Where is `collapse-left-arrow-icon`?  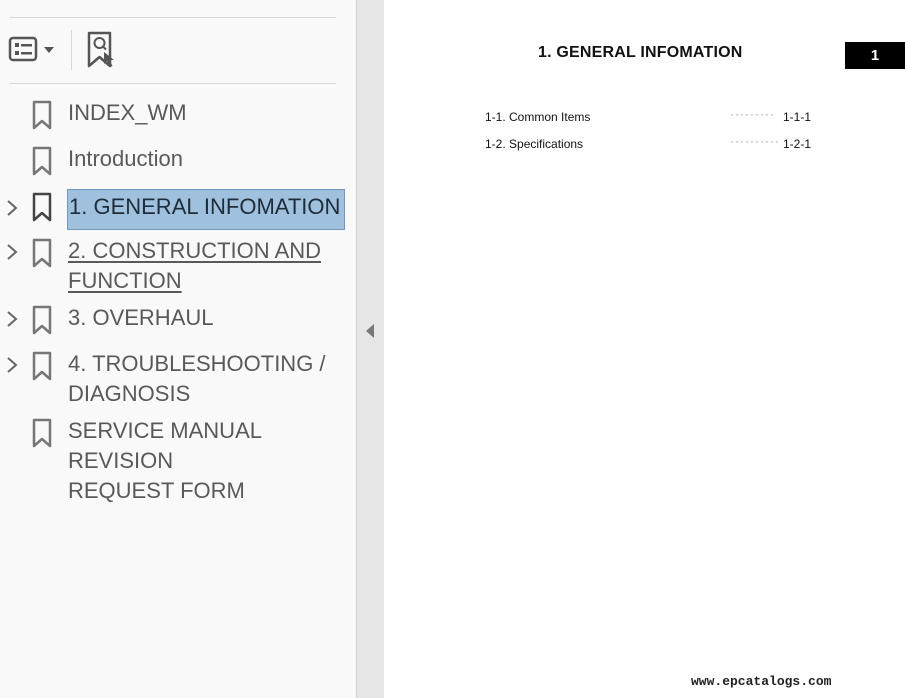 collapse-left-arrow-icon is located at coordinates (370, 331).